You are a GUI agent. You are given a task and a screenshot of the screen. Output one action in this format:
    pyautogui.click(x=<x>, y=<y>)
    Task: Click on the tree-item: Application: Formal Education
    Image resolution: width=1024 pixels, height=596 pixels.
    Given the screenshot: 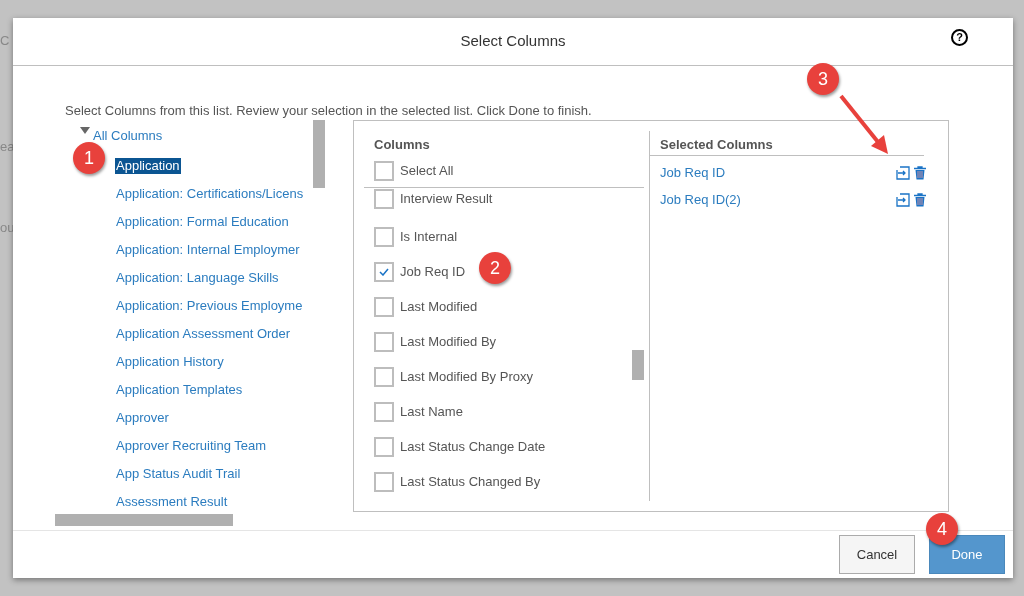 What is the action you would take?
    pyautogui.click(x=202, y=221)
    